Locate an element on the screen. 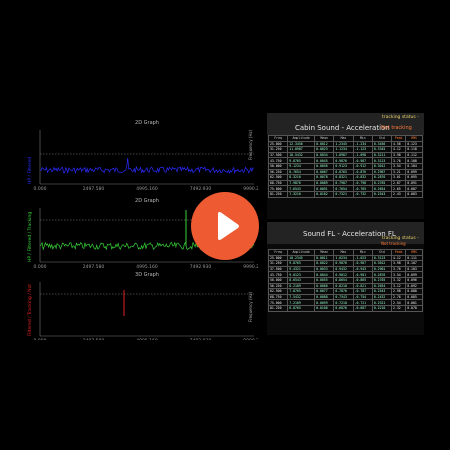 Image resolution: width=450 pixels, height=450 pixels. play-icon is located at coordinates (228, 226).